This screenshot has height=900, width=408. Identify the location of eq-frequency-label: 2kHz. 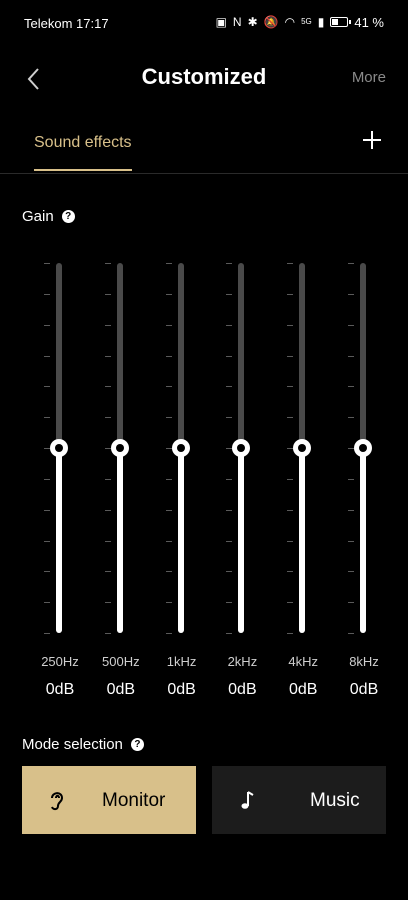
(242, 661).